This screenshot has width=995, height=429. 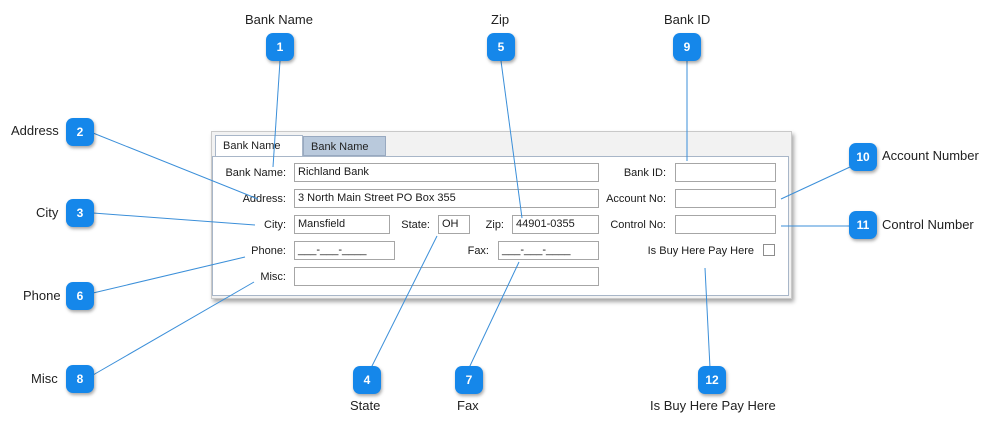 I want to click on callout-badge-1: 1, so click(x=280, y=47).